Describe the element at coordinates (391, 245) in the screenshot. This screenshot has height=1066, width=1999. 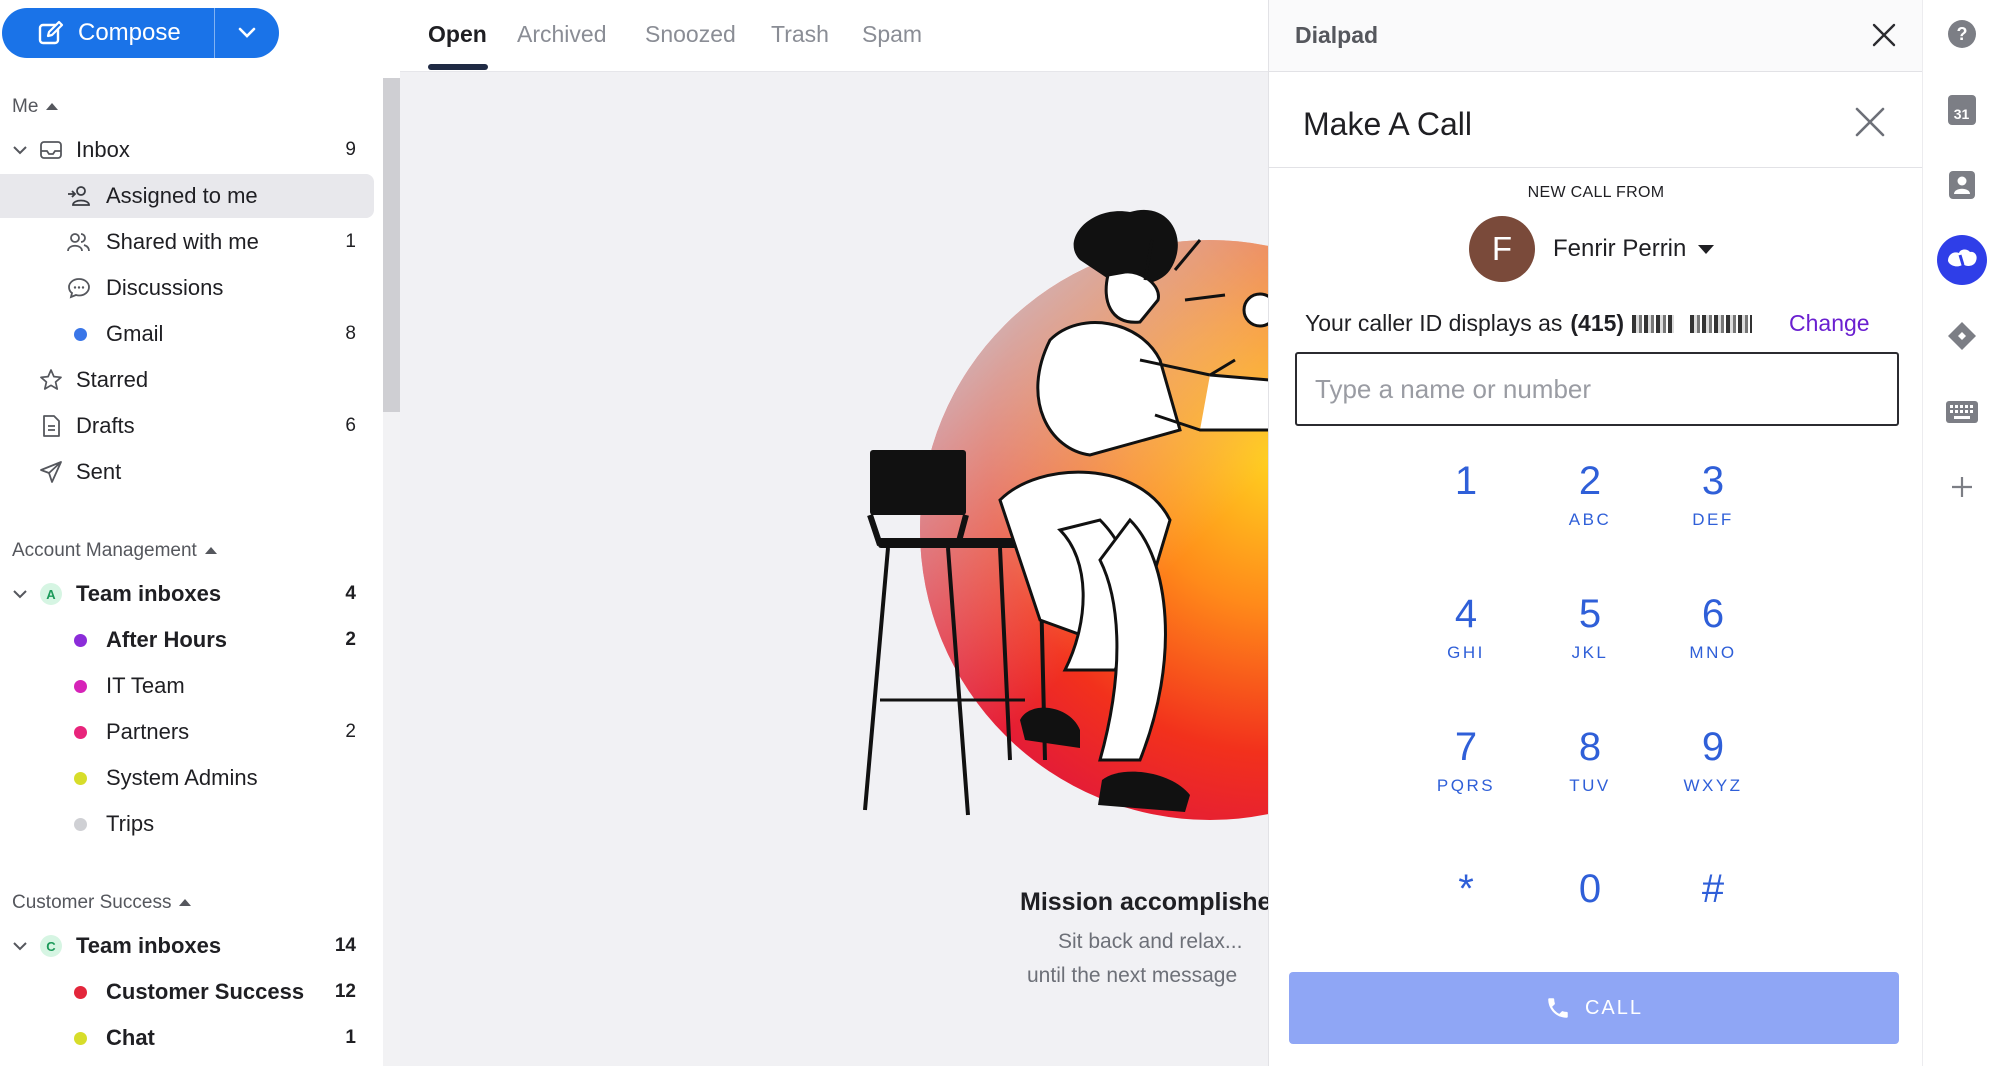
I see `sidebar-scrollbar-thumb` at that location.